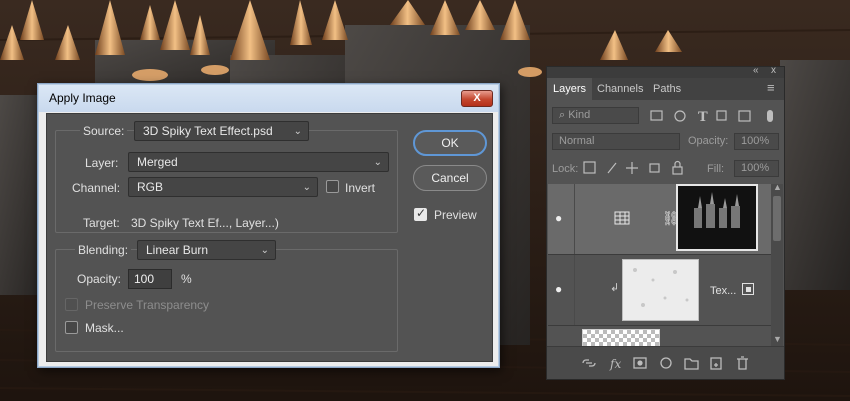  I want to click on lock-transparent-icon, so click(589, 167).